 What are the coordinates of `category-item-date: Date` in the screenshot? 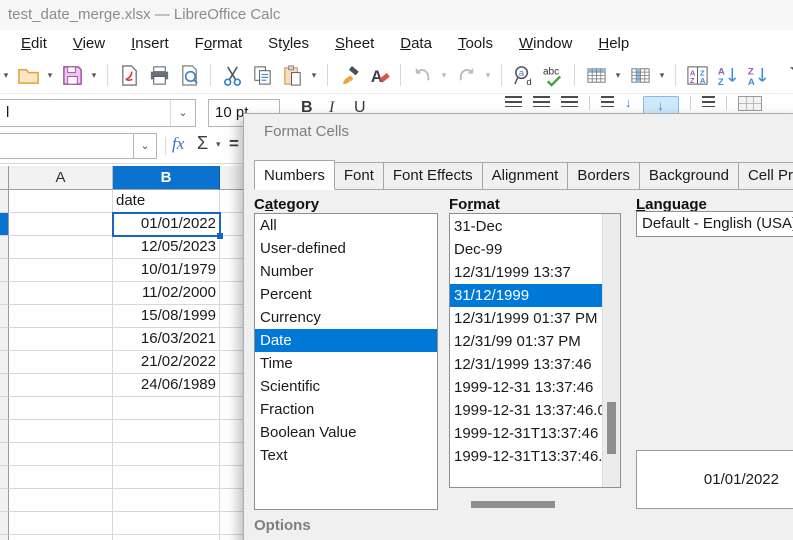 It's located at (346, 340).